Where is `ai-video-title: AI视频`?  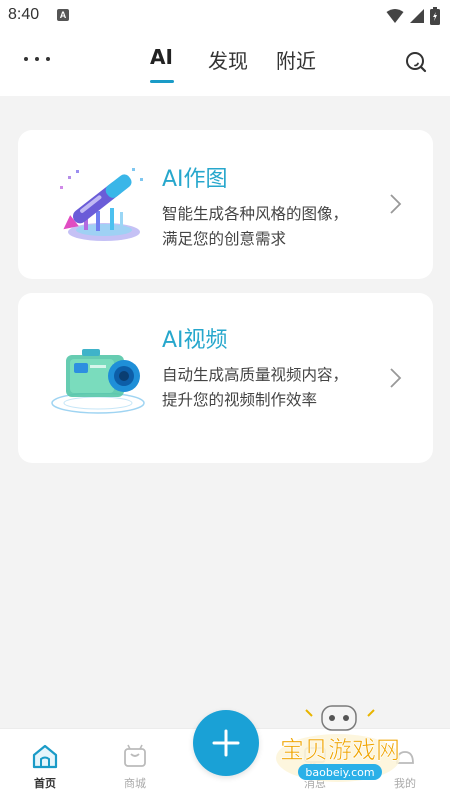
ai-video-title: AI视频 is located at coordinates (195, 340).